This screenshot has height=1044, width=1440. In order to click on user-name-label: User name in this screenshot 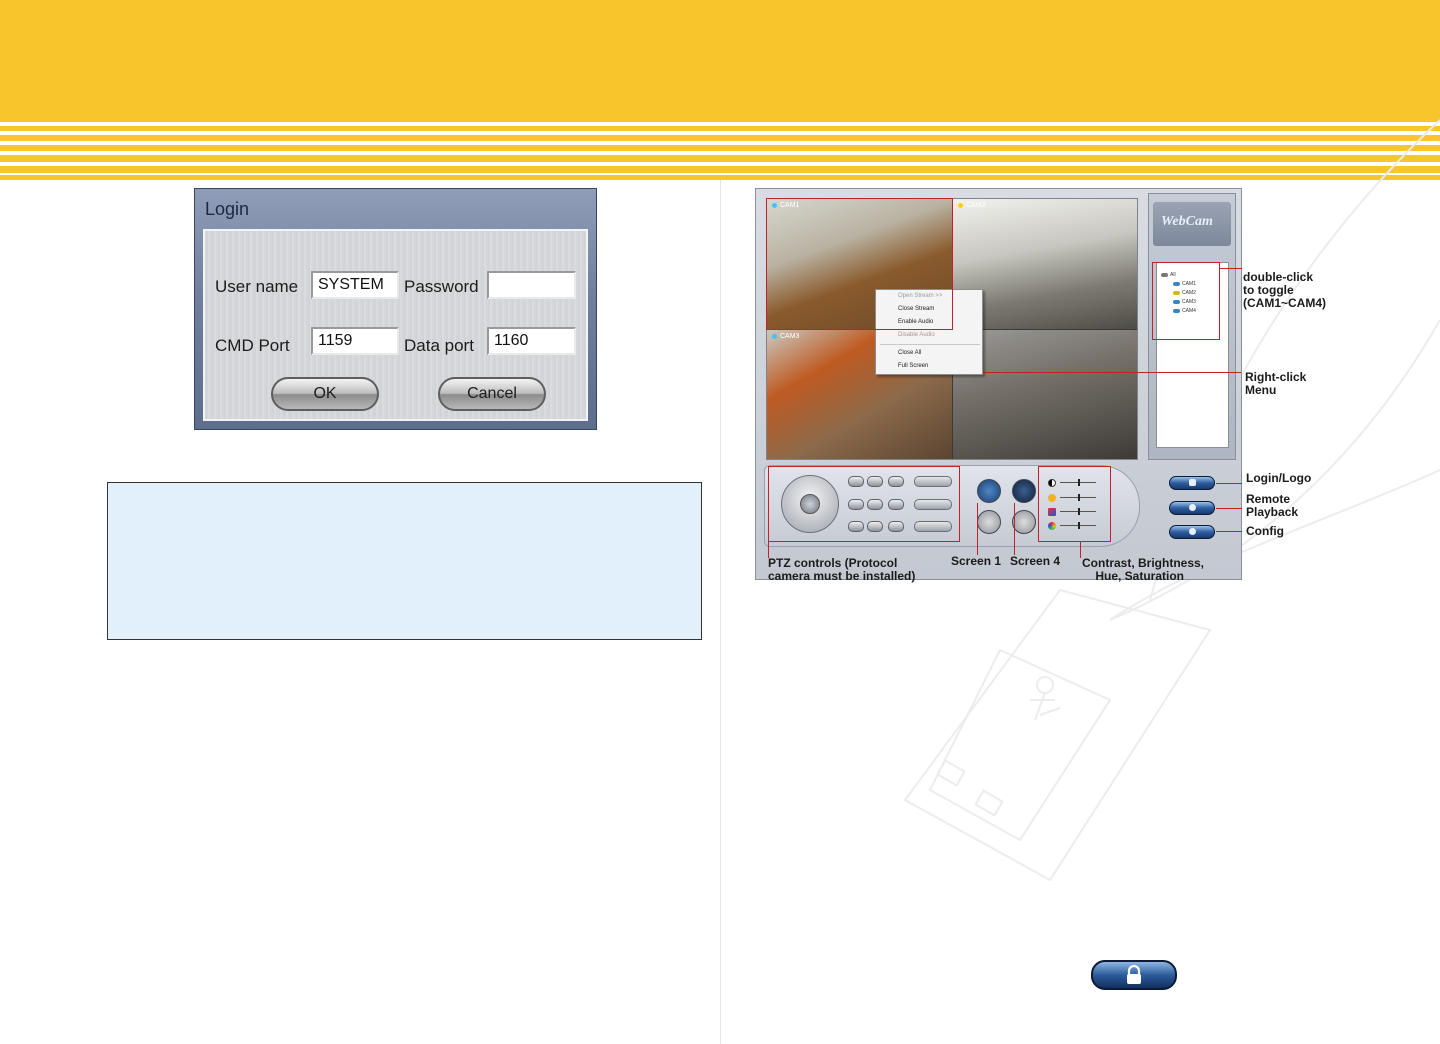, I will do `click(257, 286)`.